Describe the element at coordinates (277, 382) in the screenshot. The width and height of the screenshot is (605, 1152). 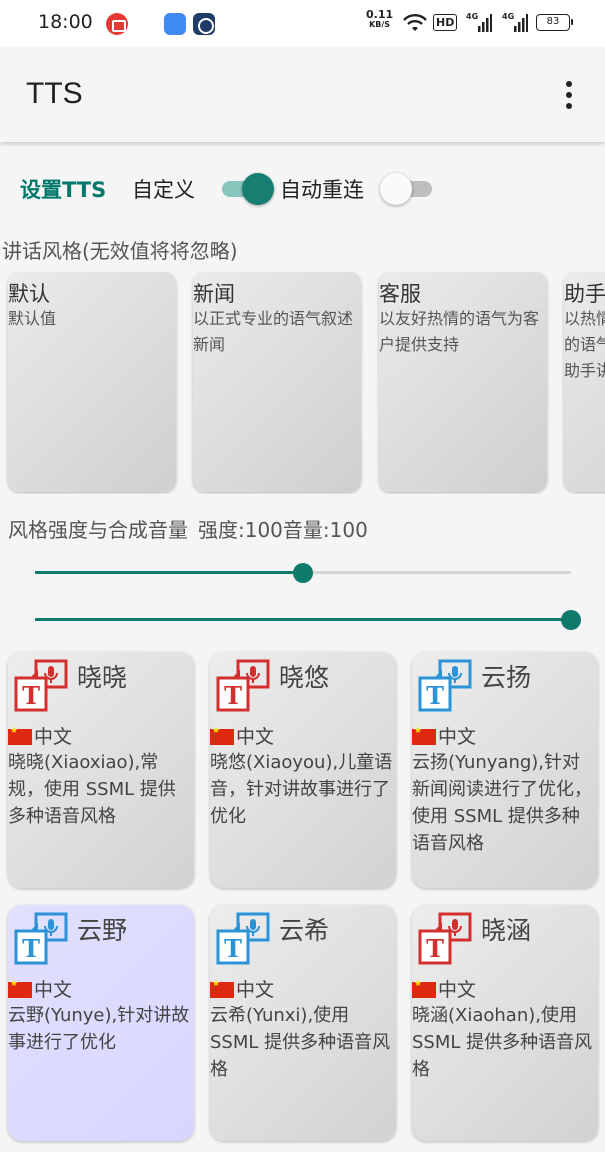
I see `style-card-news: 新闻 以正式专业的语气叙述新闻` at that location.